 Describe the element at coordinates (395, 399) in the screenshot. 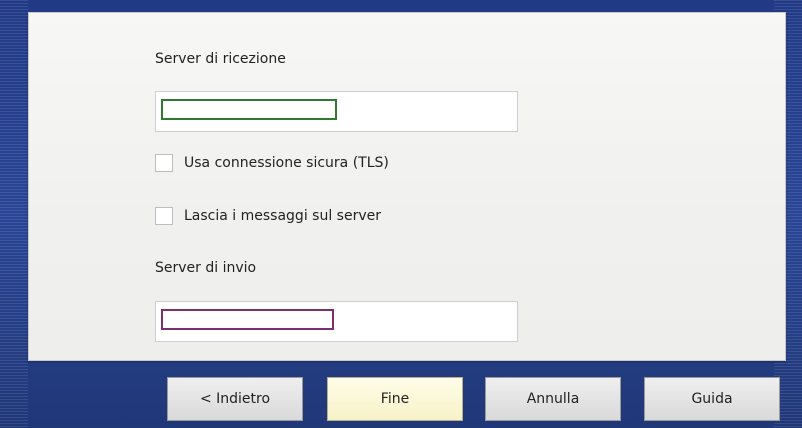

I see `finish-button: Fine` at that location.